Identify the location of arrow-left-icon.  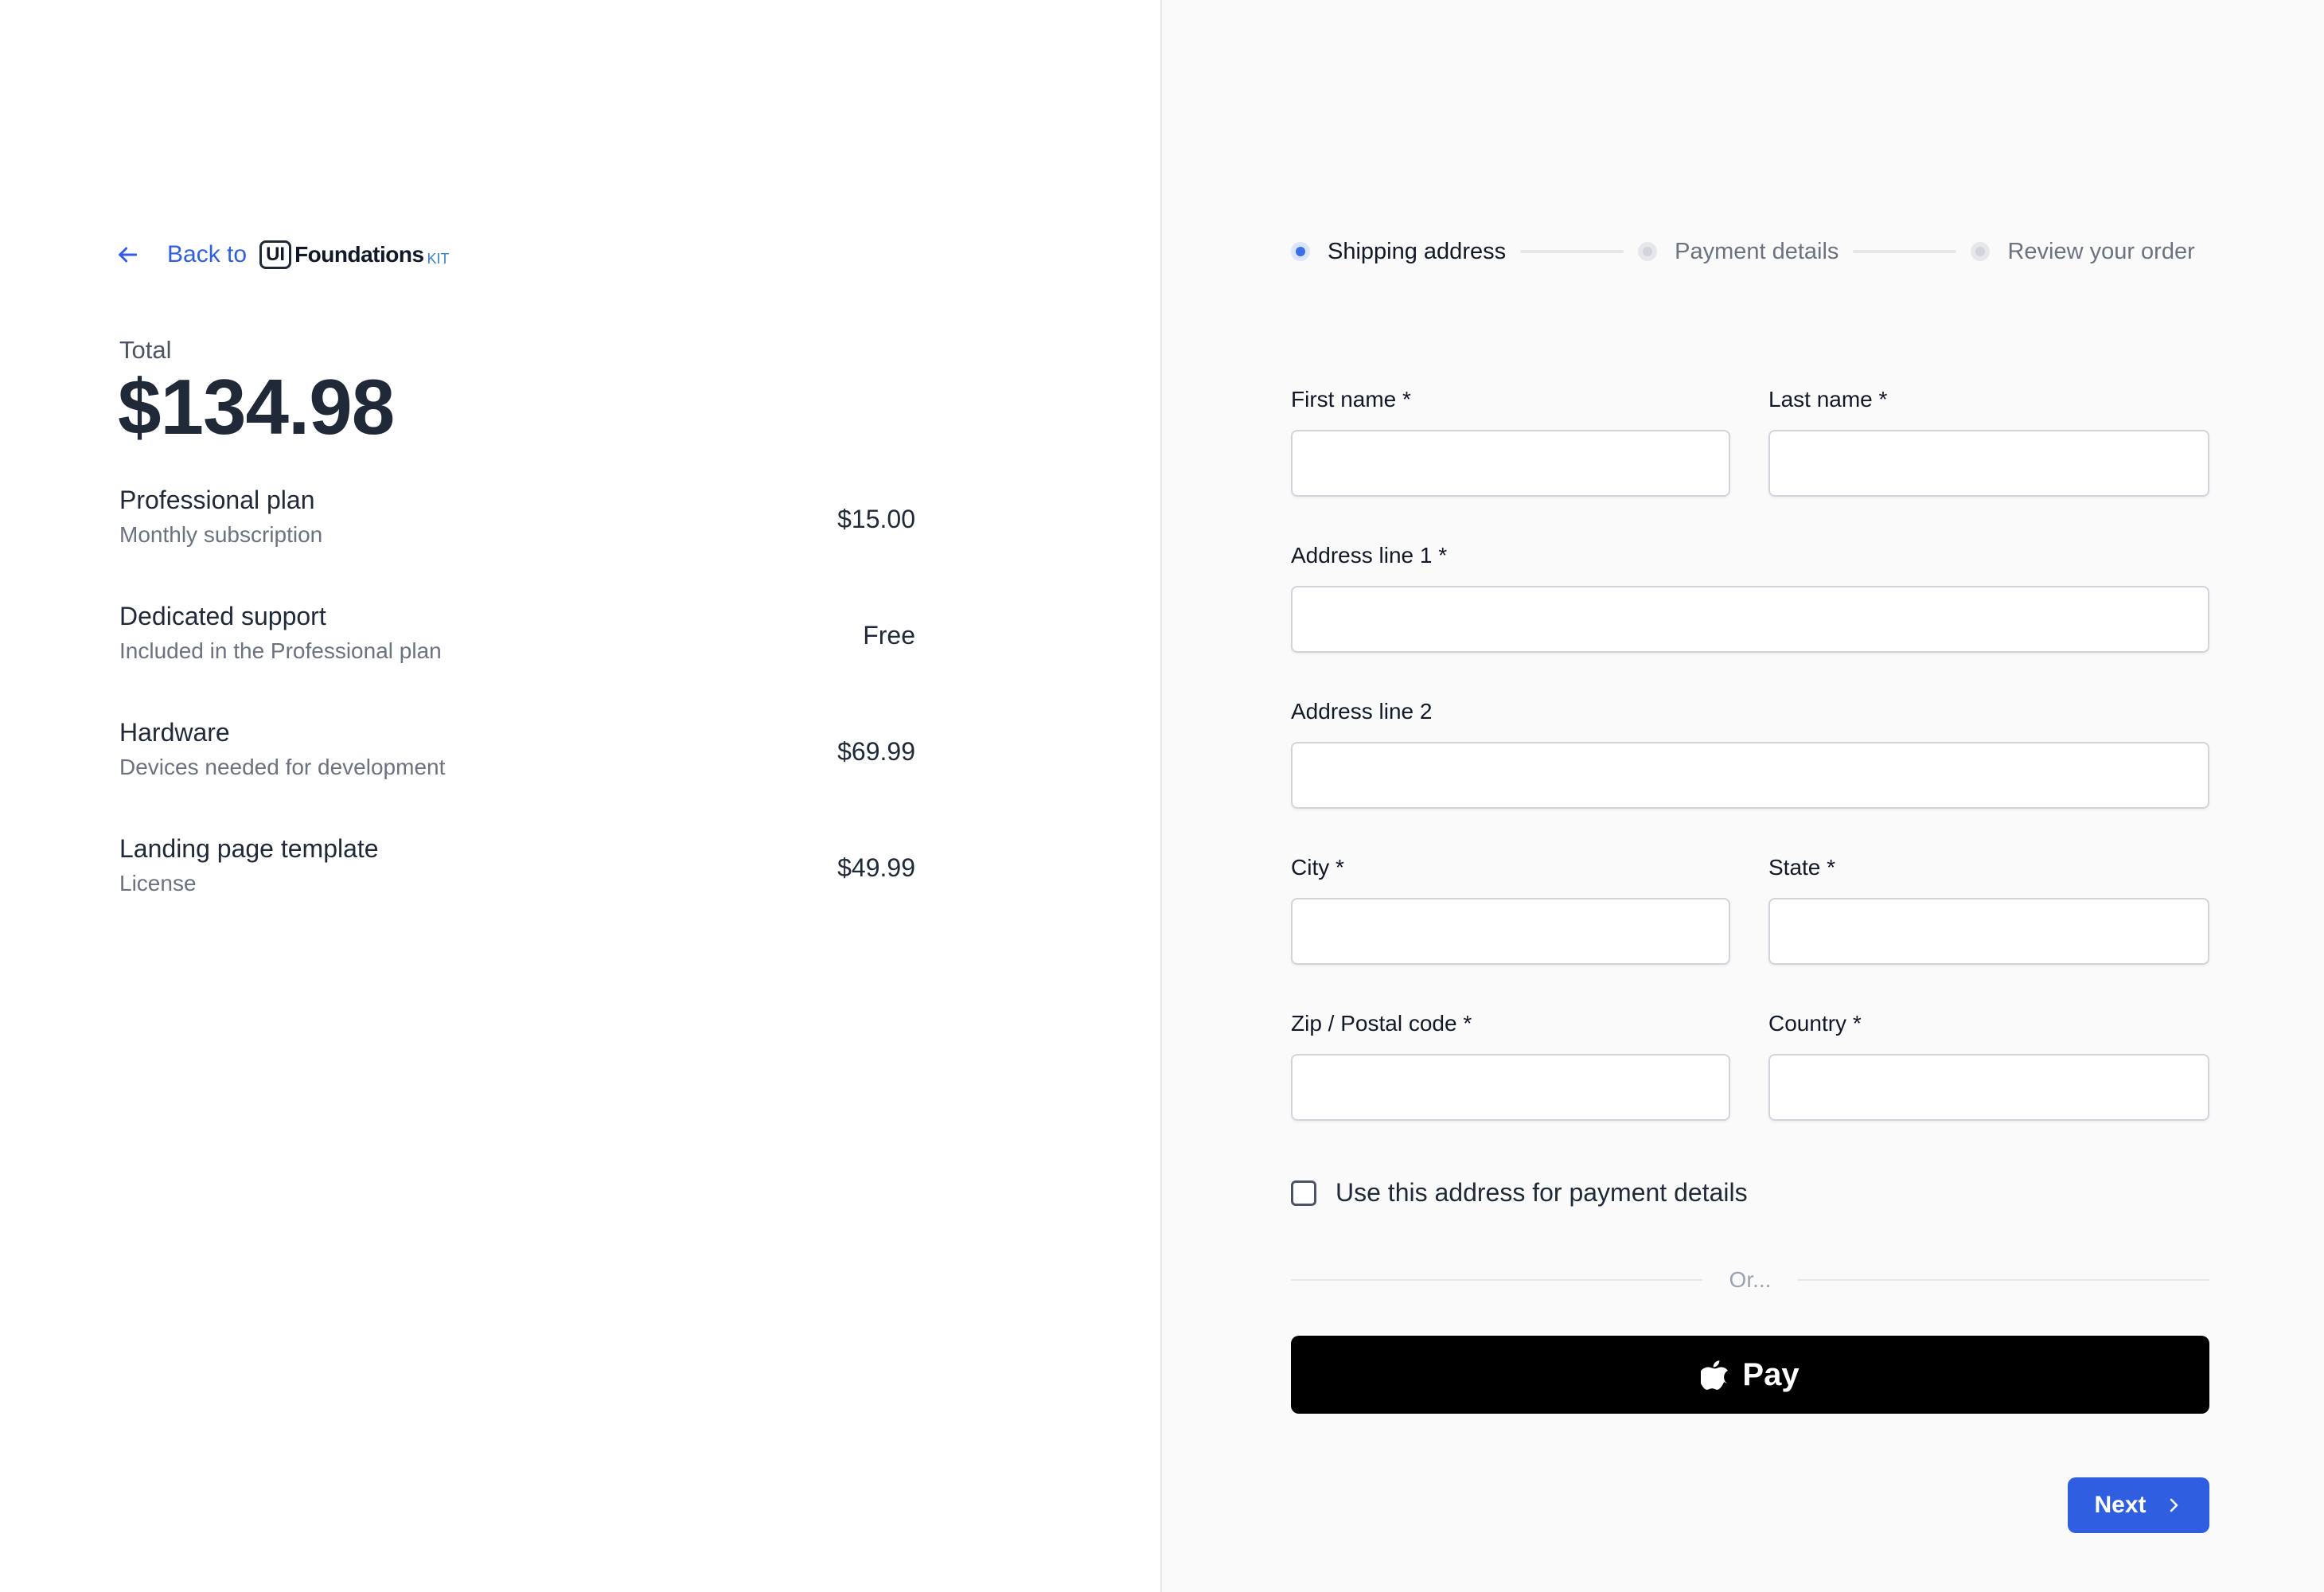
(128, 255).